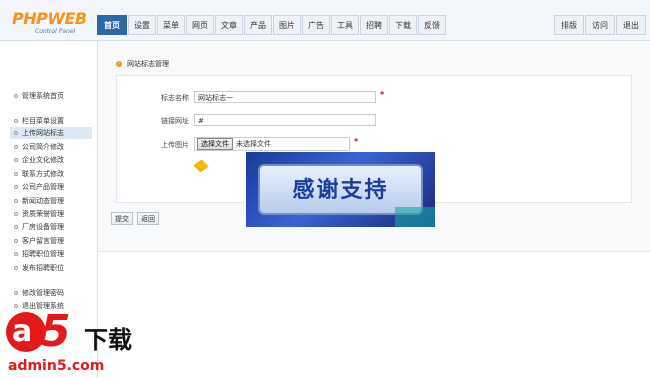  I want to click on sidebar-item-products: 公司产品管理, so click(39, 187).